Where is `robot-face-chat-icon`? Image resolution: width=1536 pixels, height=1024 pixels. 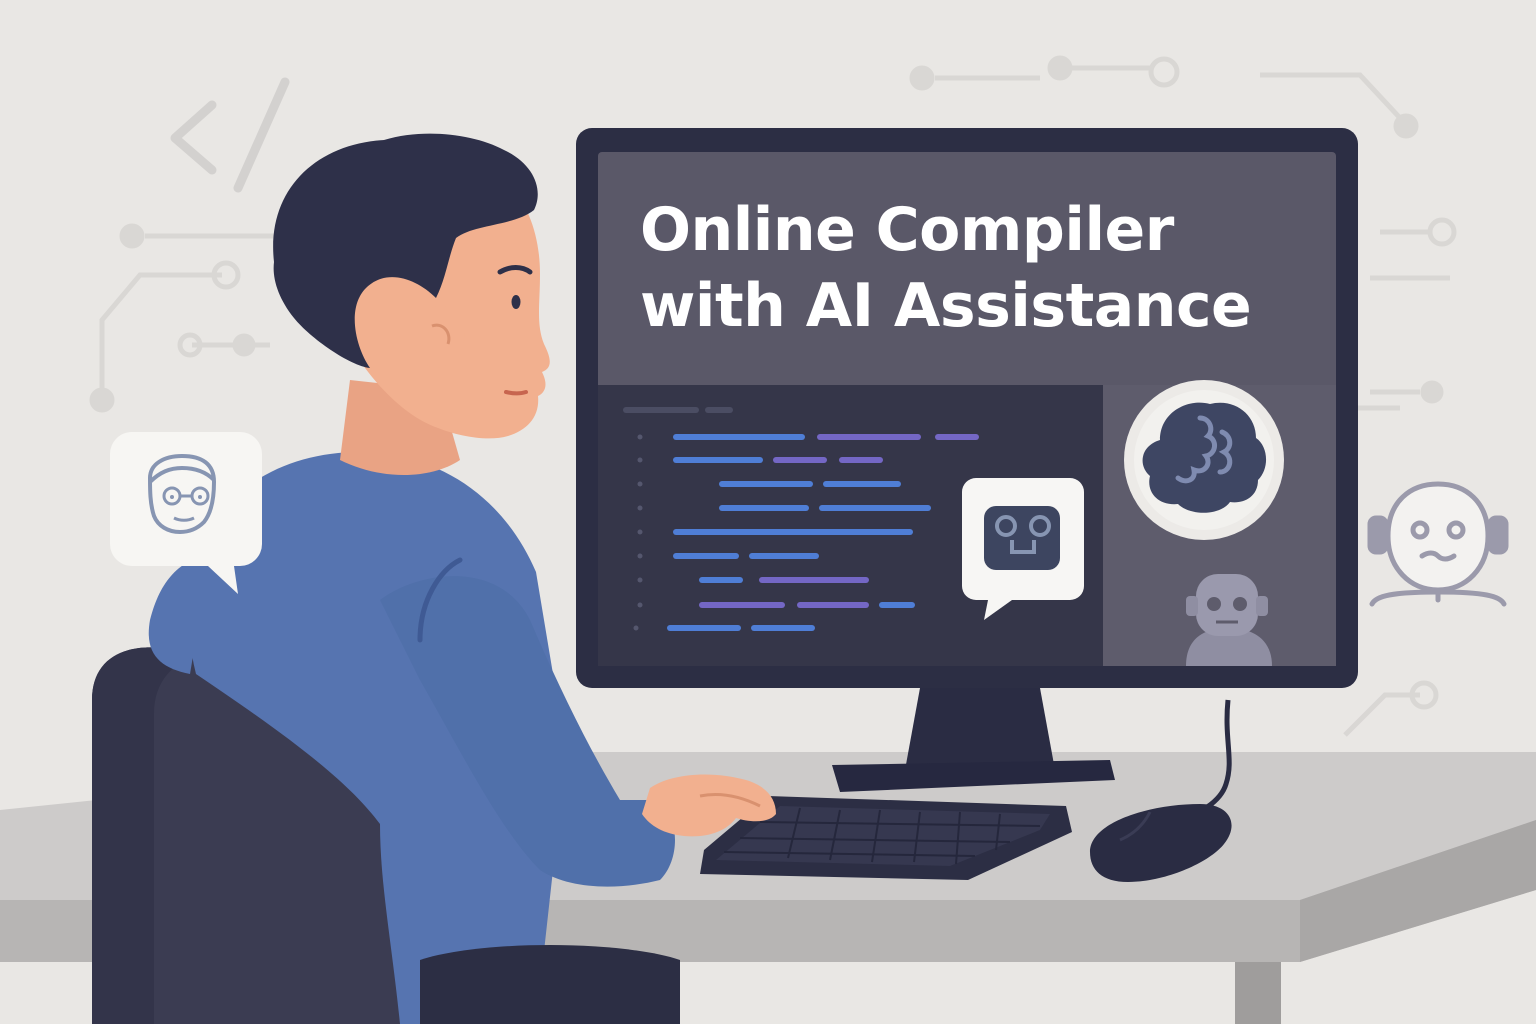
robot-face-chat-icon is located at coordinates (1023, 549).